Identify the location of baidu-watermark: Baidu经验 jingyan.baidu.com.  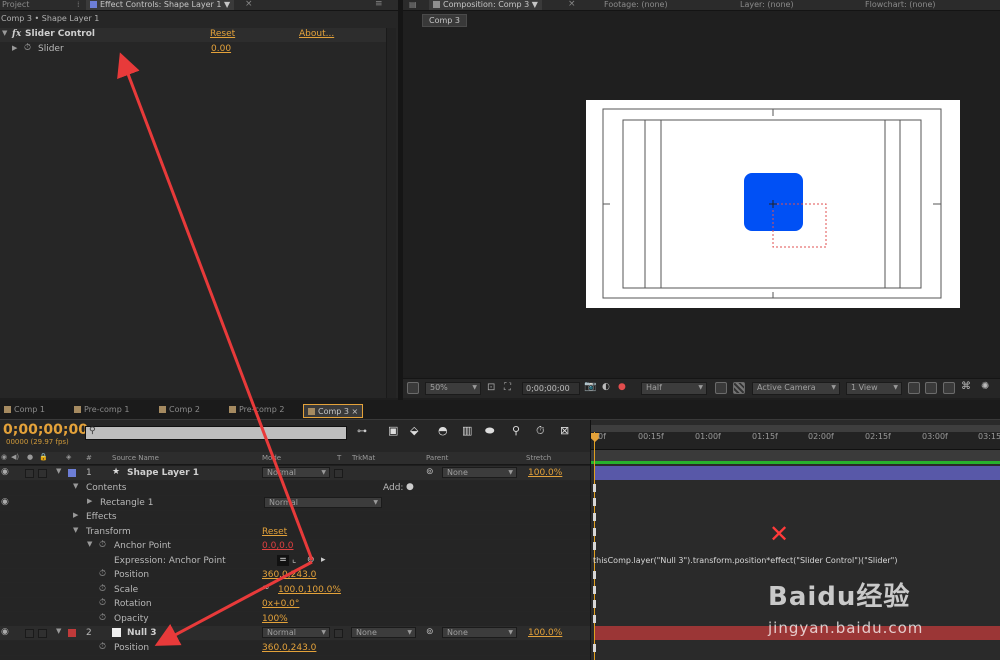
(845, 606).